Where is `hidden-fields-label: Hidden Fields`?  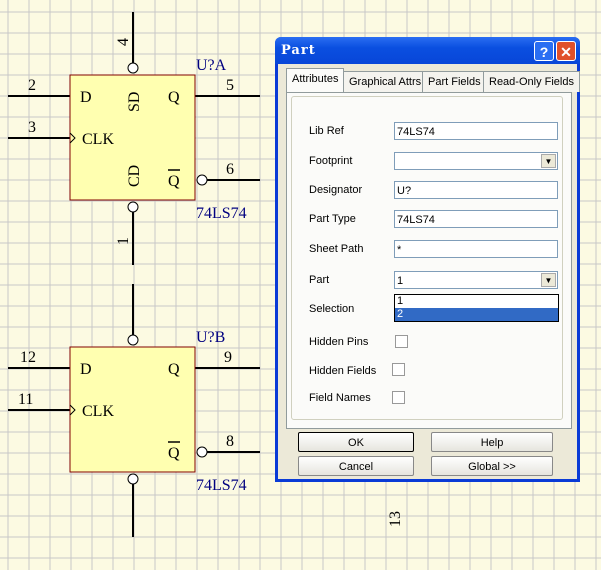
hidden-fields-label: Hidden Fields is located at coordinates (343, 371).